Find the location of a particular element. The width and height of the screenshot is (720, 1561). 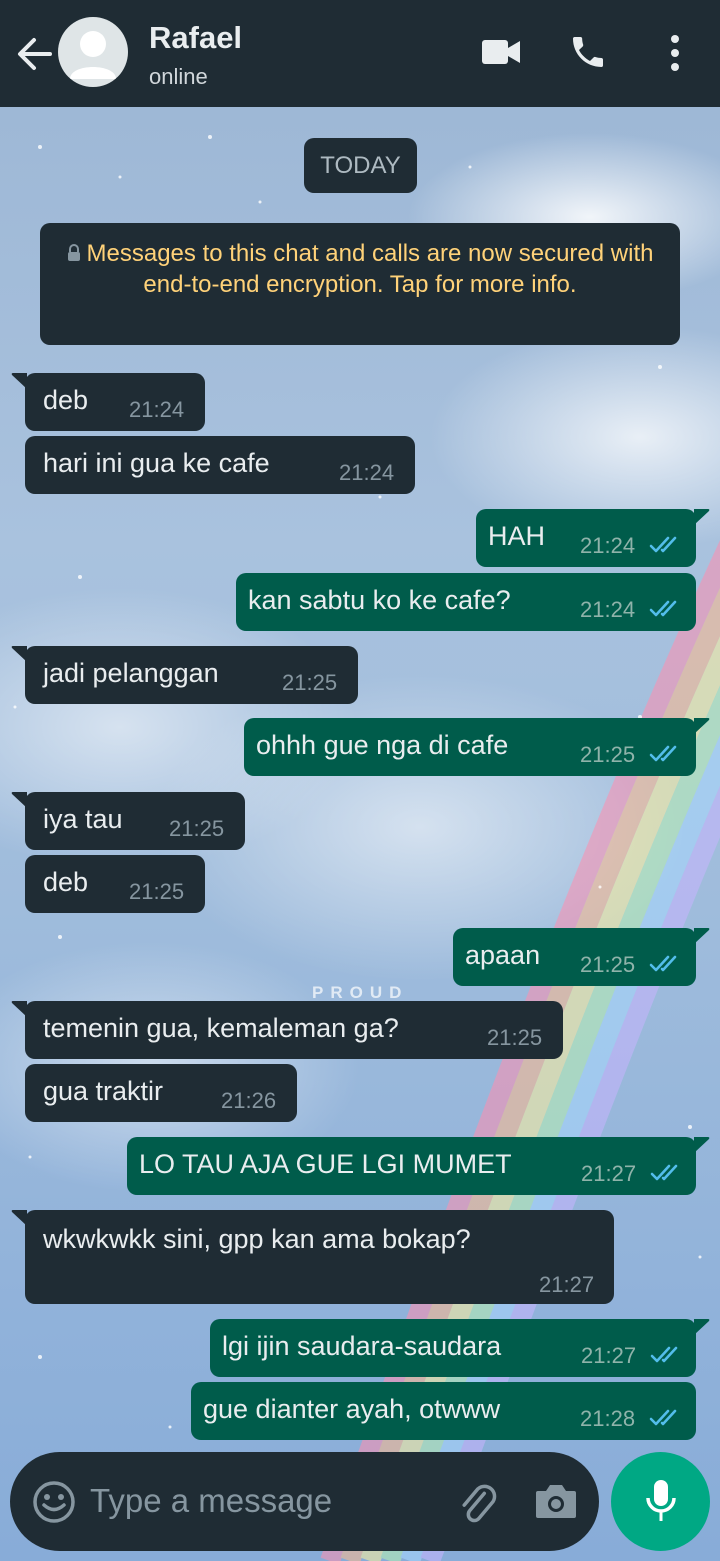

message-text: iya tau is located at coordinates (83, 819).